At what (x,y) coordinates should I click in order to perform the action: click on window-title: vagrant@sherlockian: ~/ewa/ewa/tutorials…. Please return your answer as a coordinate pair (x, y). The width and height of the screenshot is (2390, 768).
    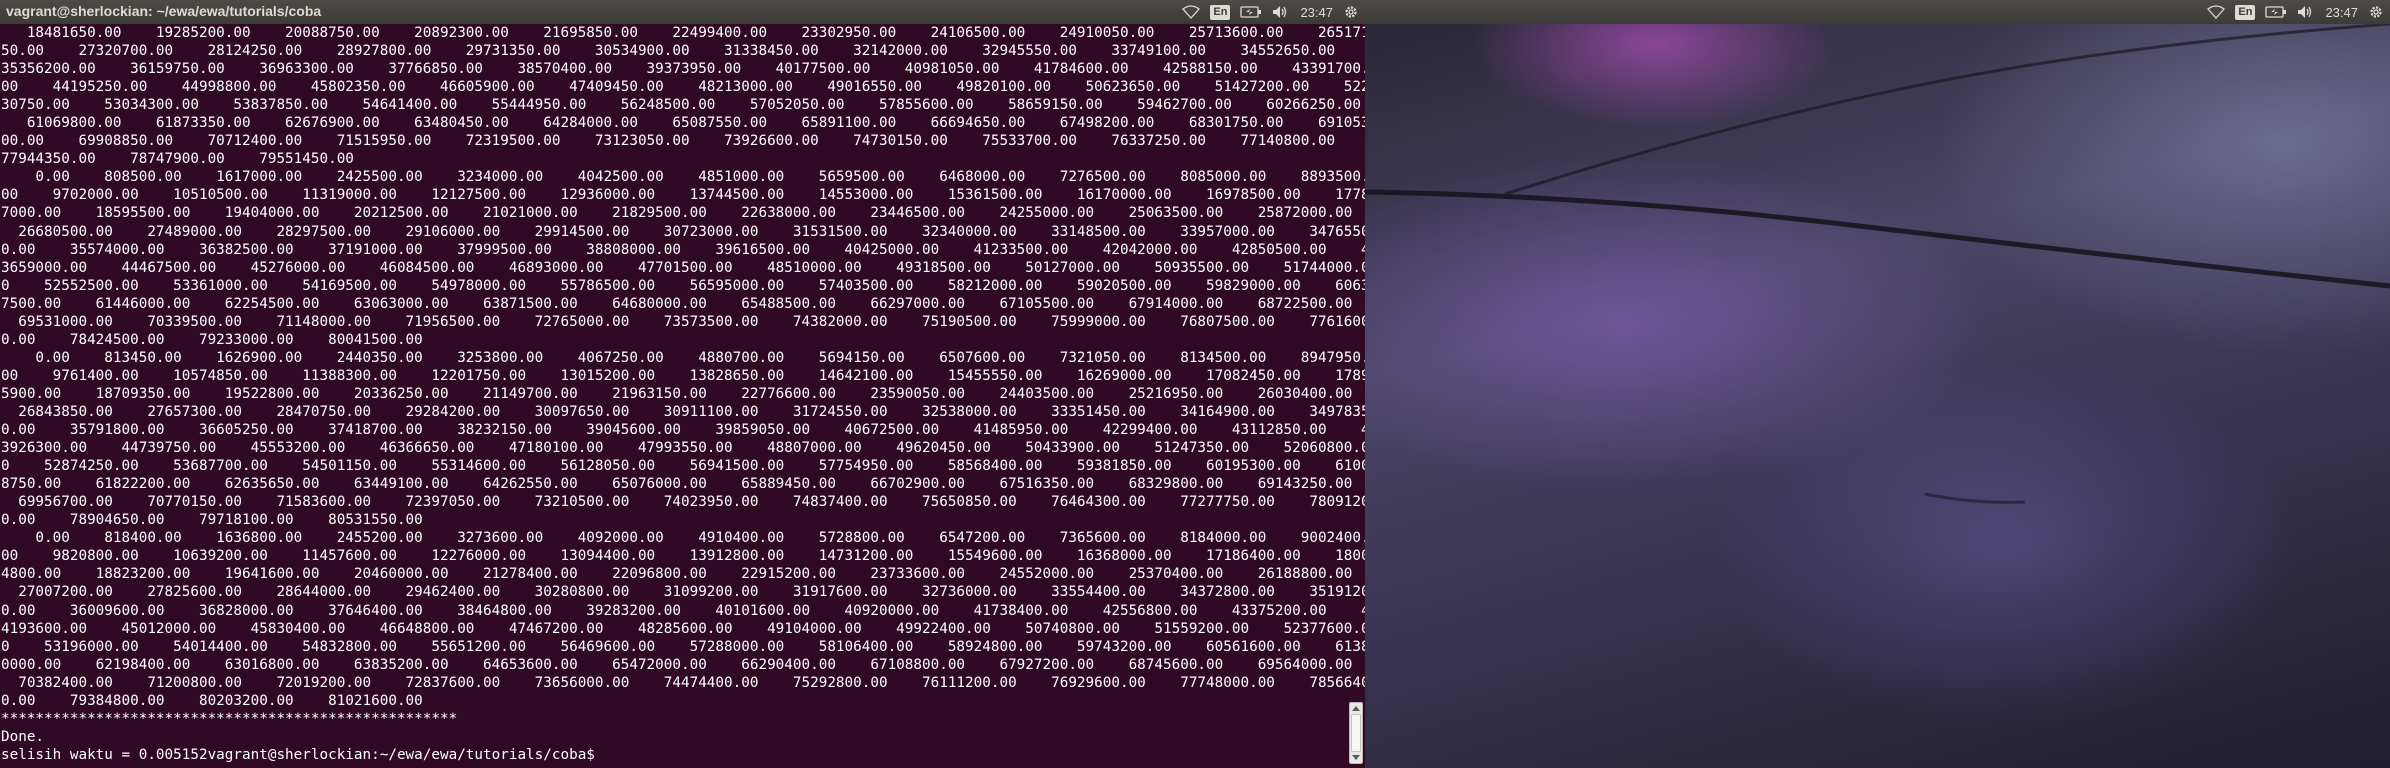
    Looking at the image, I should click on (164, 11).